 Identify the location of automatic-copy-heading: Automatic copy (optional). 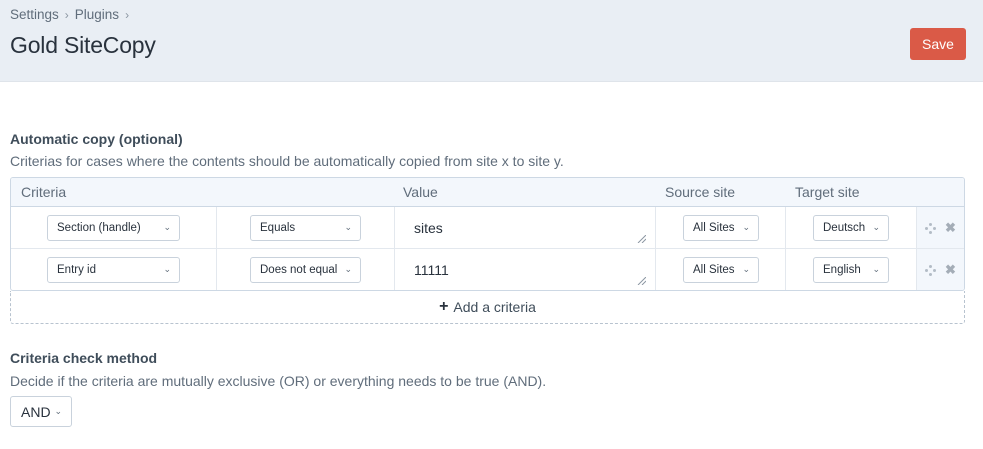
(96, 139).